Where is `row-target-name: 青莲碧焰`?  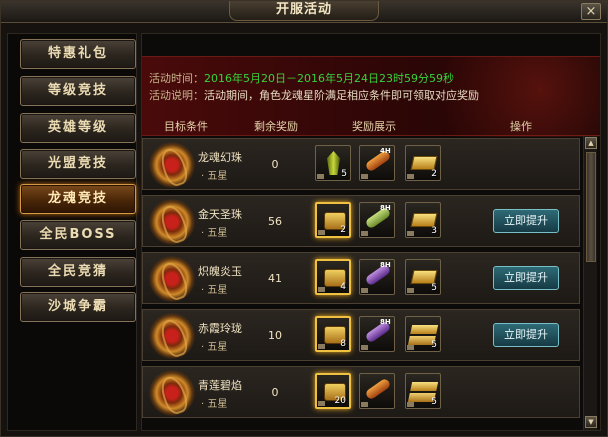
row-target-name: 青莲碧焰 is located at coordinates (220, 385).